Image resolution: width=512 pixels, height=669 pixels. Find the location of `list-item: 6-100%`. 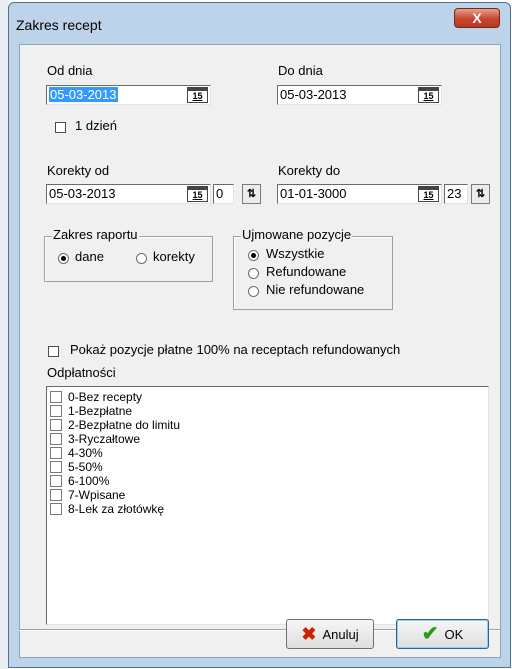

list-item: 6-100% is located at coordinates (79, 481).